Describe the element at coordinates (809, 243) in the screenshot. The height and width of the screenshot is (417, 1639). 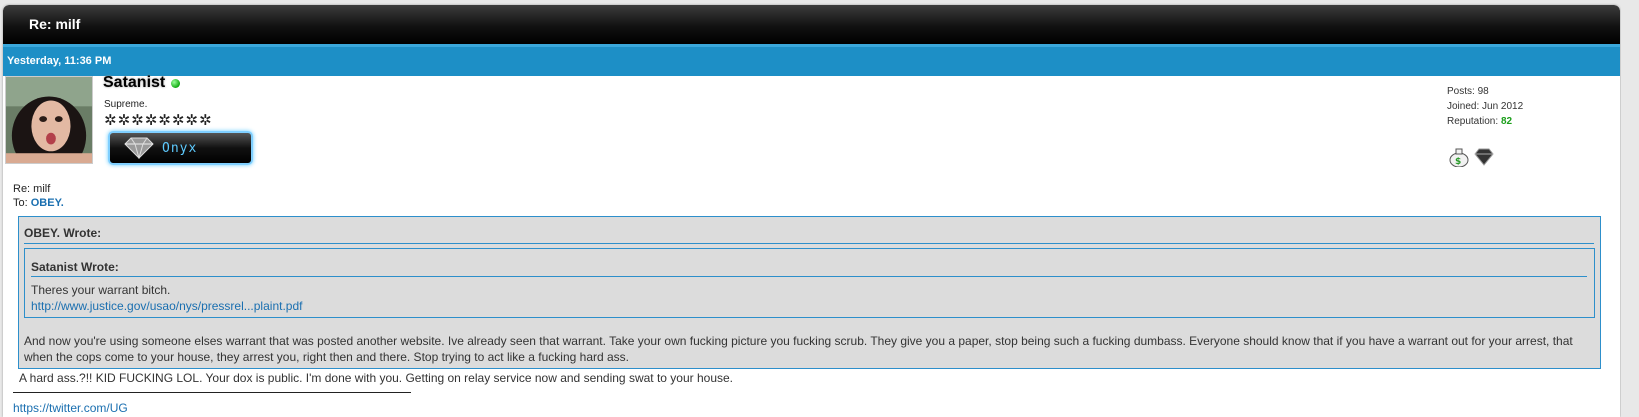
I see `quote-divider` at that location.